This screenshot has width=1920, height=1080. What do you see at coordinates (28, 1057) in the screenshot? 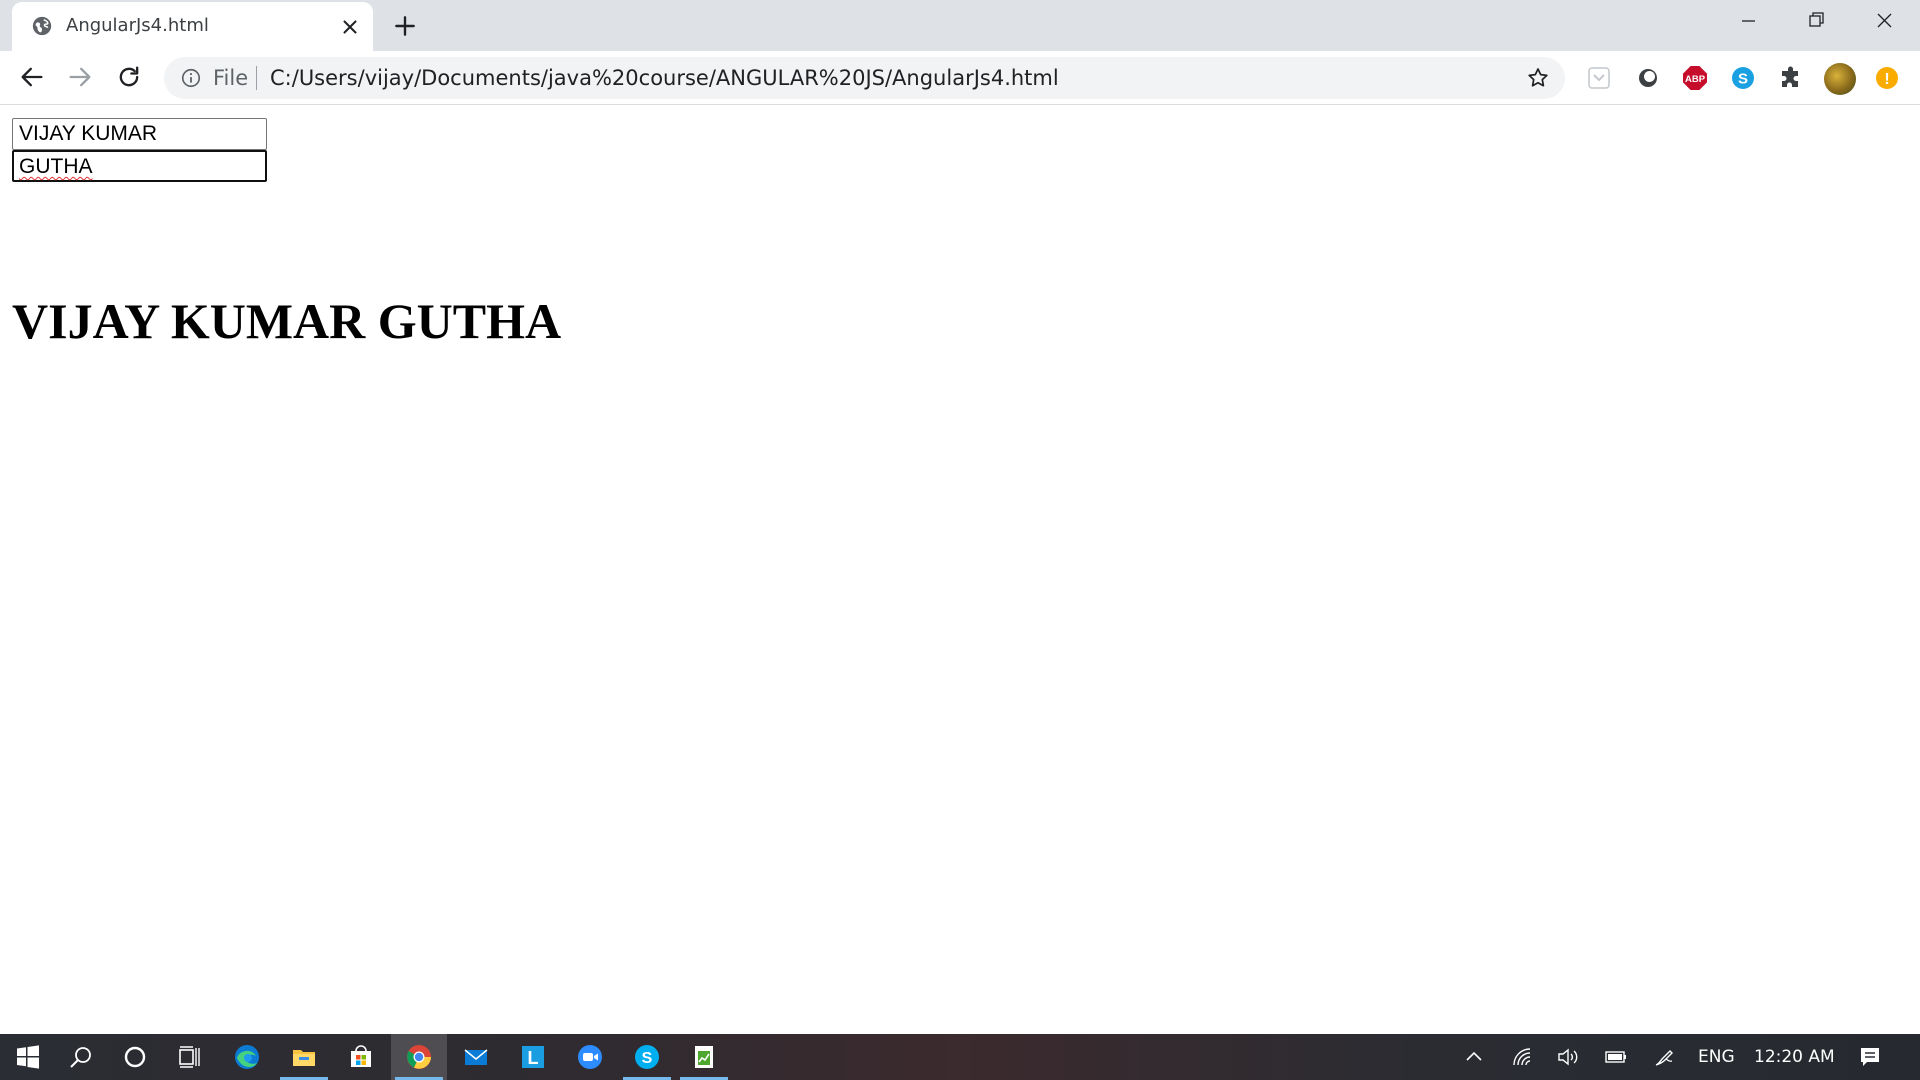
I see `start-icon` at bounding box center [28, 1057].